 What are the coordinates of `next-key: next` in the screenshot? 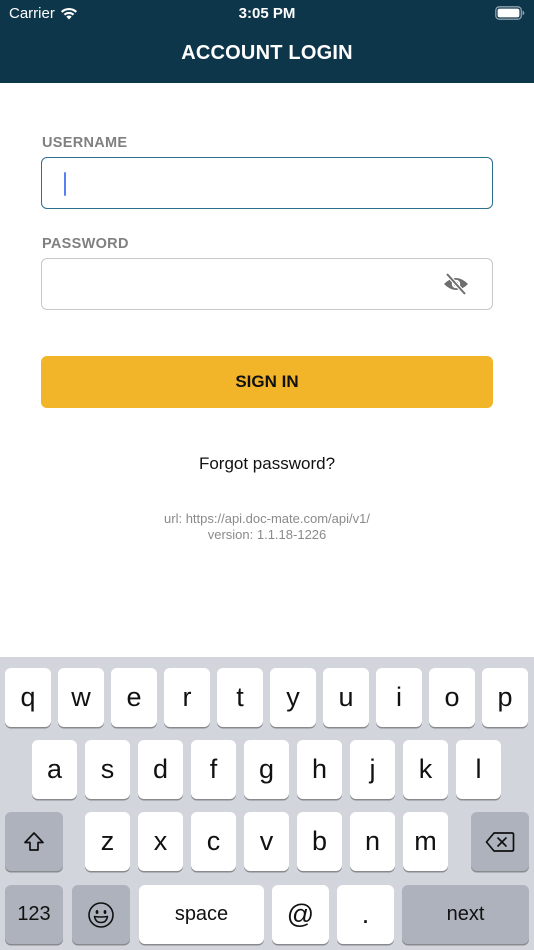 It's located at (465, 914).